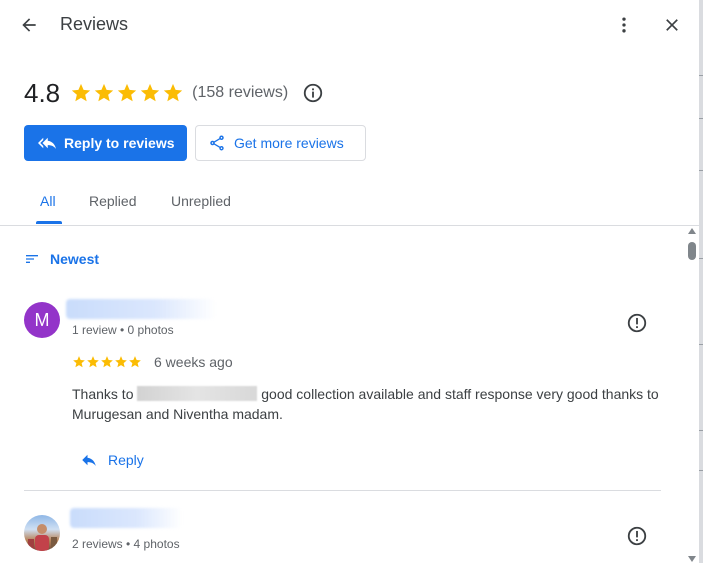 The image size is (703, 563). I want to click on reply-icon, so click(89, 460).